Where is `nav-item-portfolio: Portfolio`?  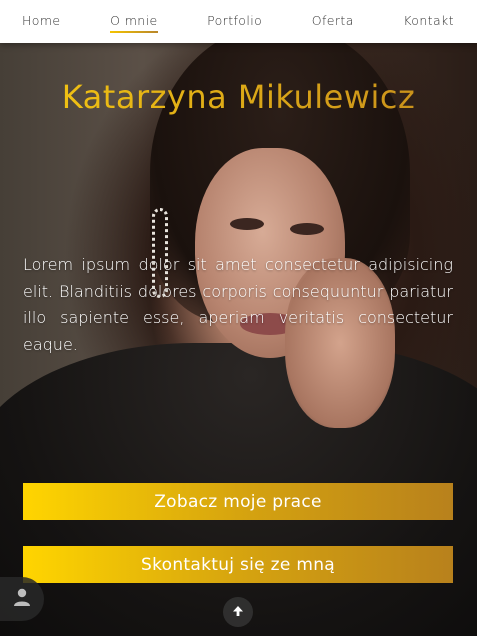 nav-item-portfolio: Portfolio is located at coordinates (234, 22).